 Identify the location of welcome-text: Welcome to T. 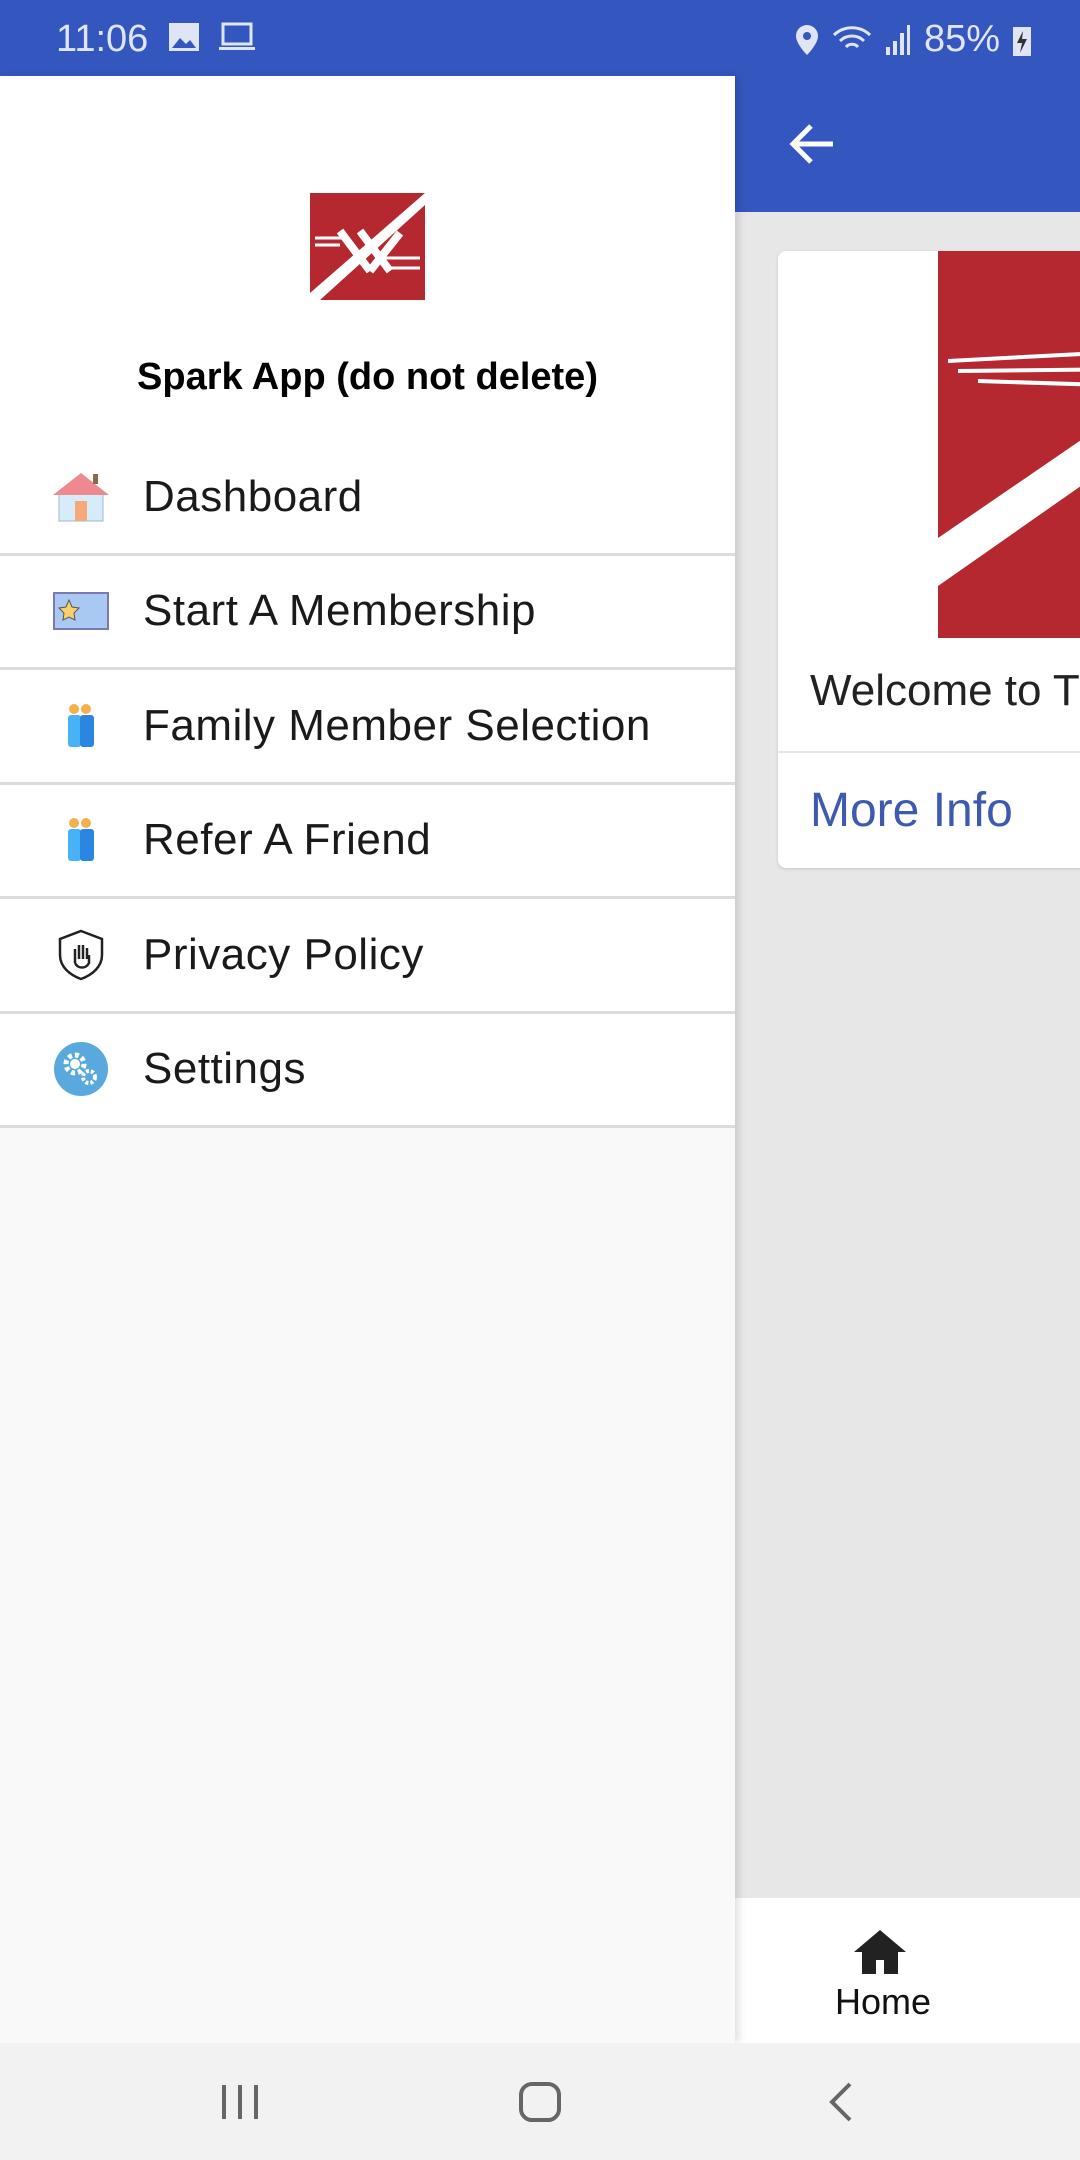
(945, 690).